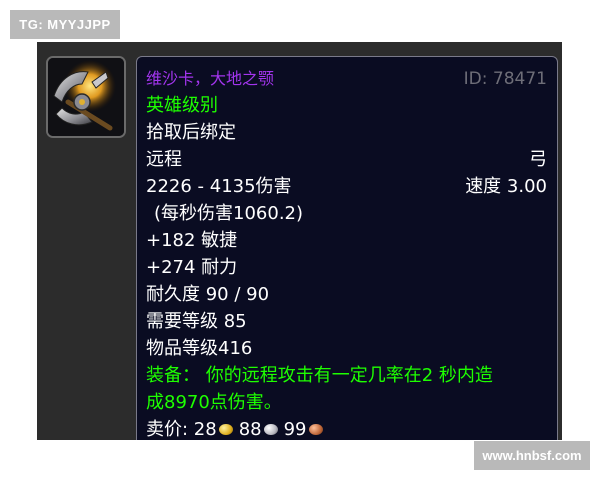 The height and width of the screenshot is (480, 600). Describe the element at coordinates (505, 79) in the screenshot. I see `item-id: ID: 78471` at that location.